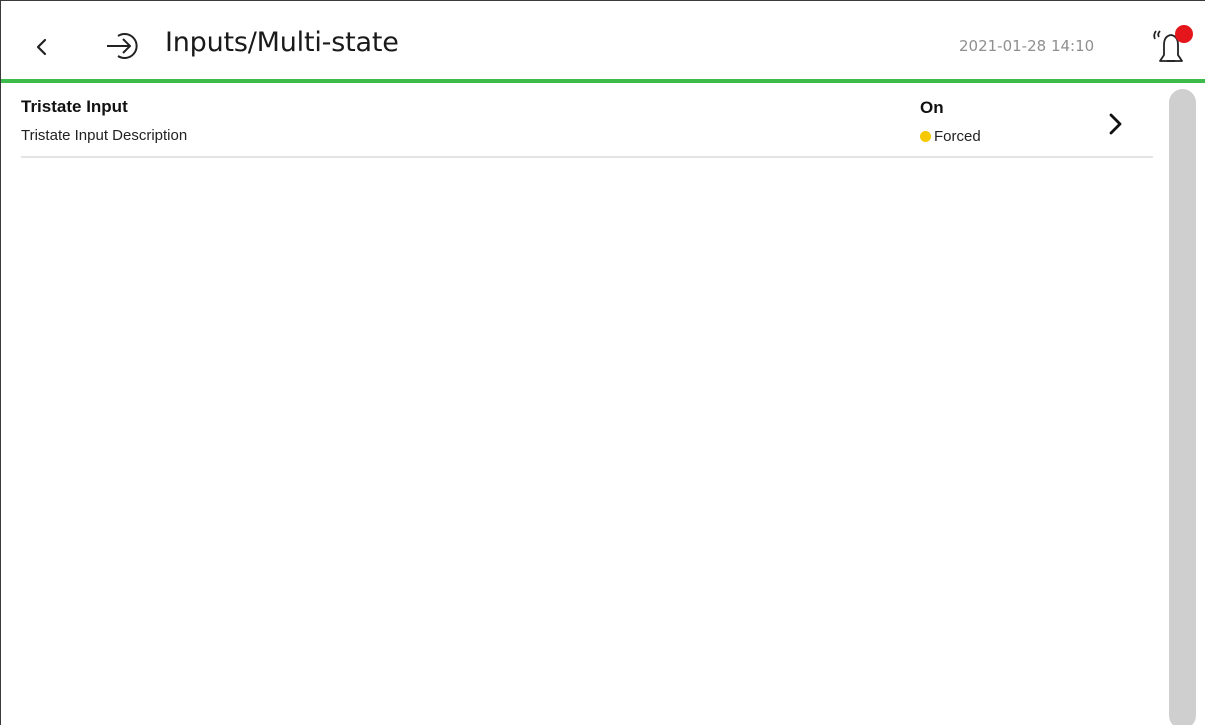  What do you see at coordinates (957, 136) in the screenshot?
I see `status-label: Forced` at bounding box center [957, 136].